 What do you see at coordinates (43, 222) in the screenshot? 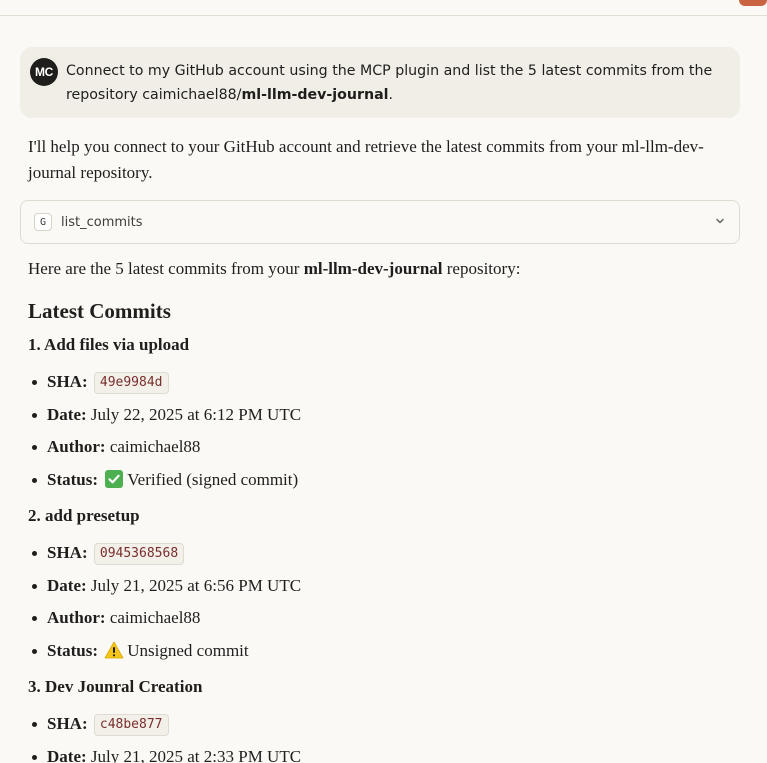
I see `github-tool-icon: G` at bounding box center [43, 222].